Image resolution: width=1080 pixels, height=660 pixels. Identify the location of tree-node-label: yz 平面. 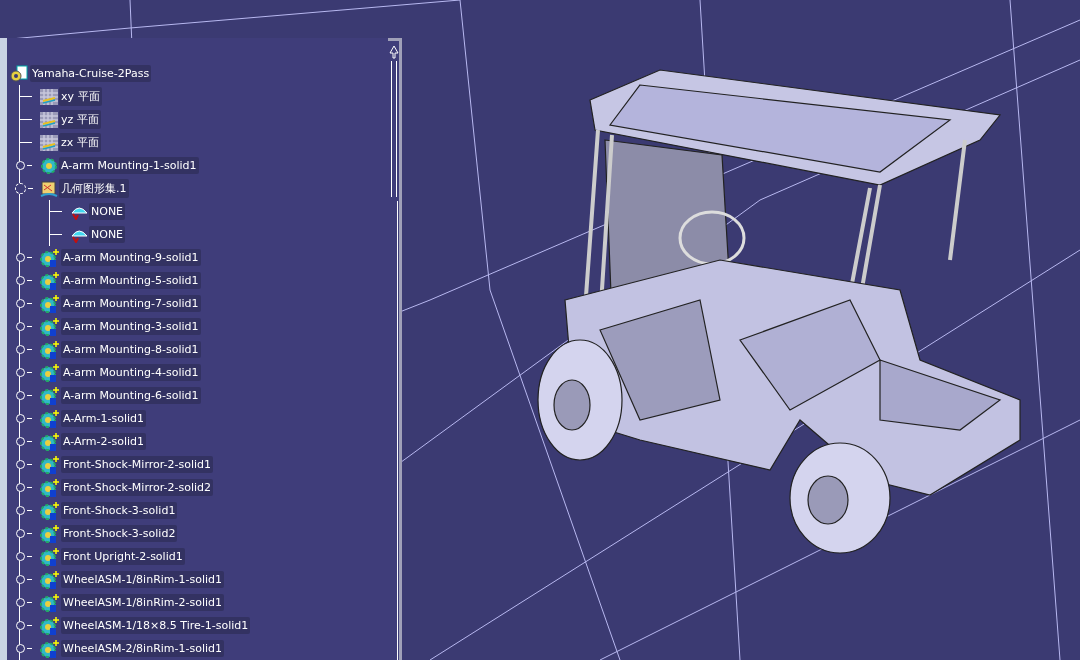
(80, 119).